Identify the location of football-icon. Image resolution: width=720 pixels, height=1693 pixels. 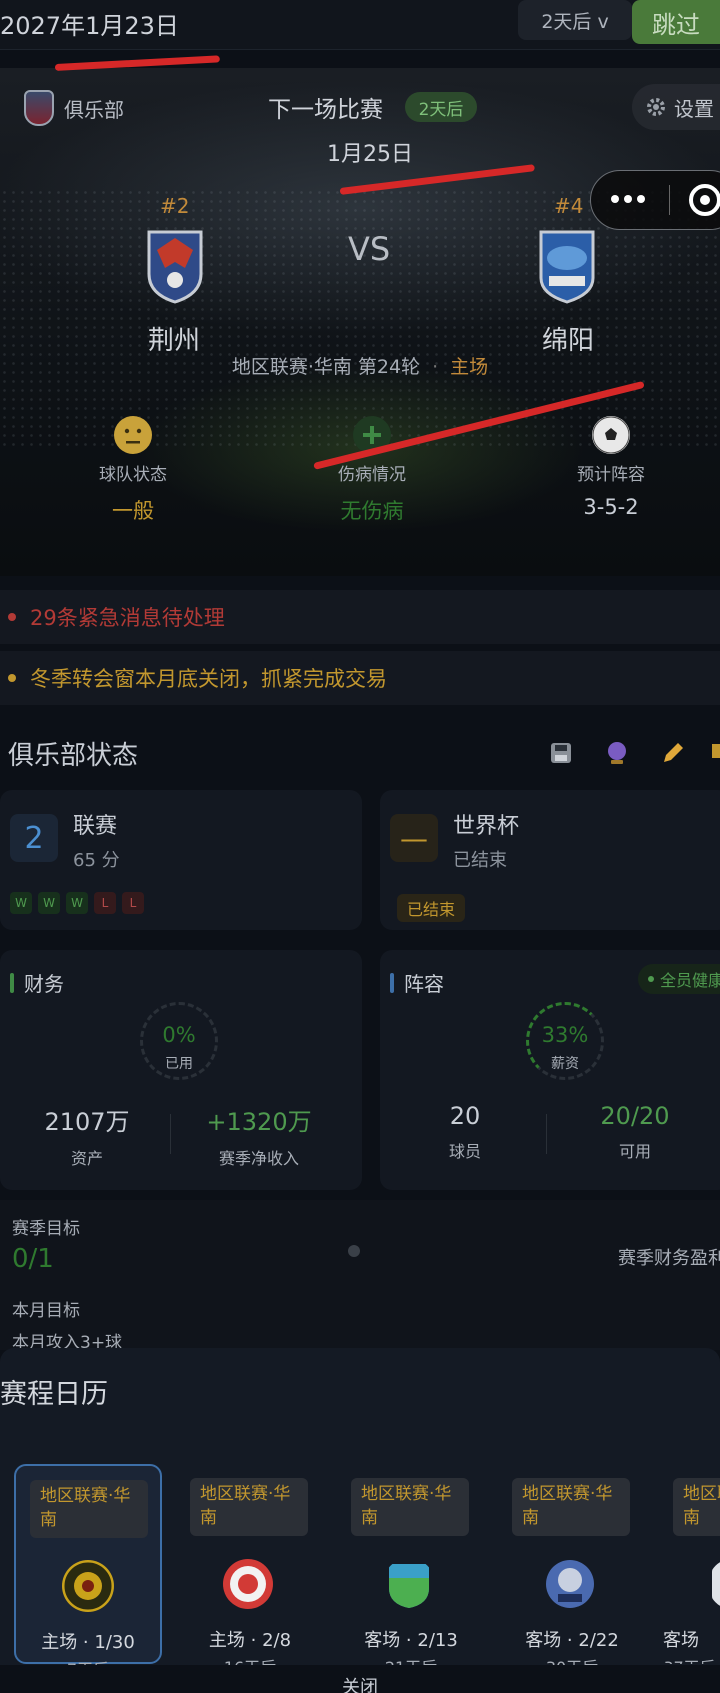
(611, 435).